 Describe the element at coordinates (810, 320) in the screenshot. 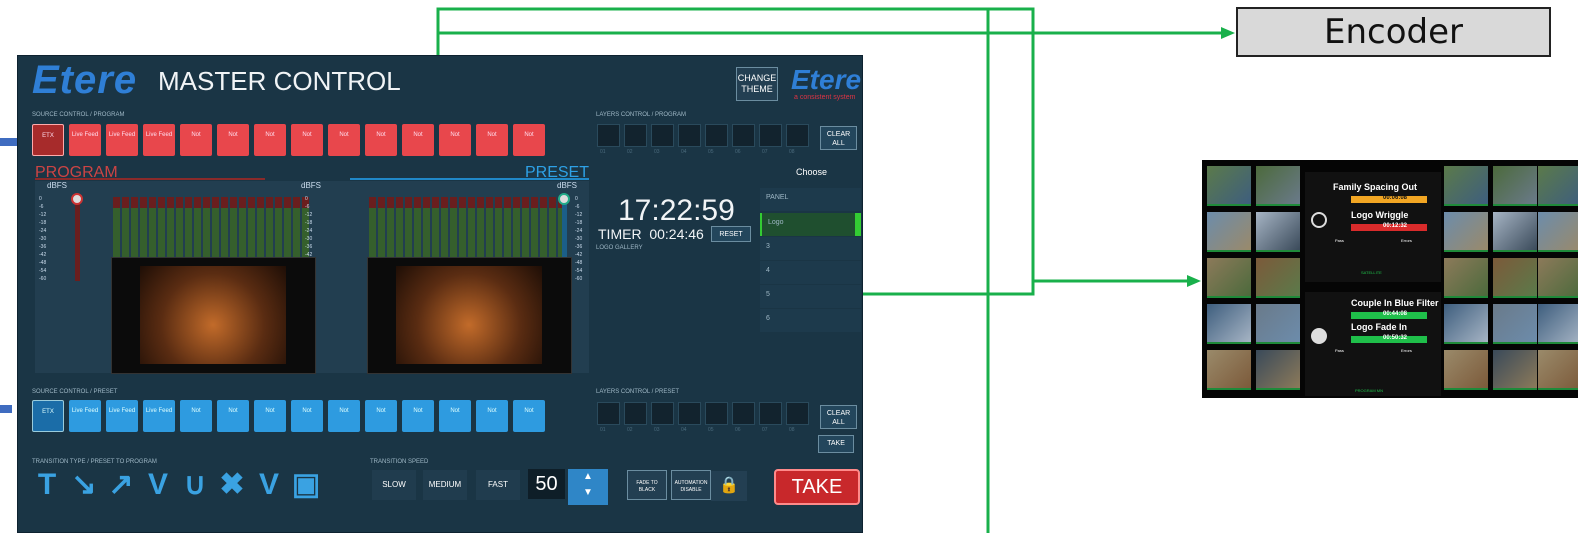

I see `panel-item: 6` at that location.